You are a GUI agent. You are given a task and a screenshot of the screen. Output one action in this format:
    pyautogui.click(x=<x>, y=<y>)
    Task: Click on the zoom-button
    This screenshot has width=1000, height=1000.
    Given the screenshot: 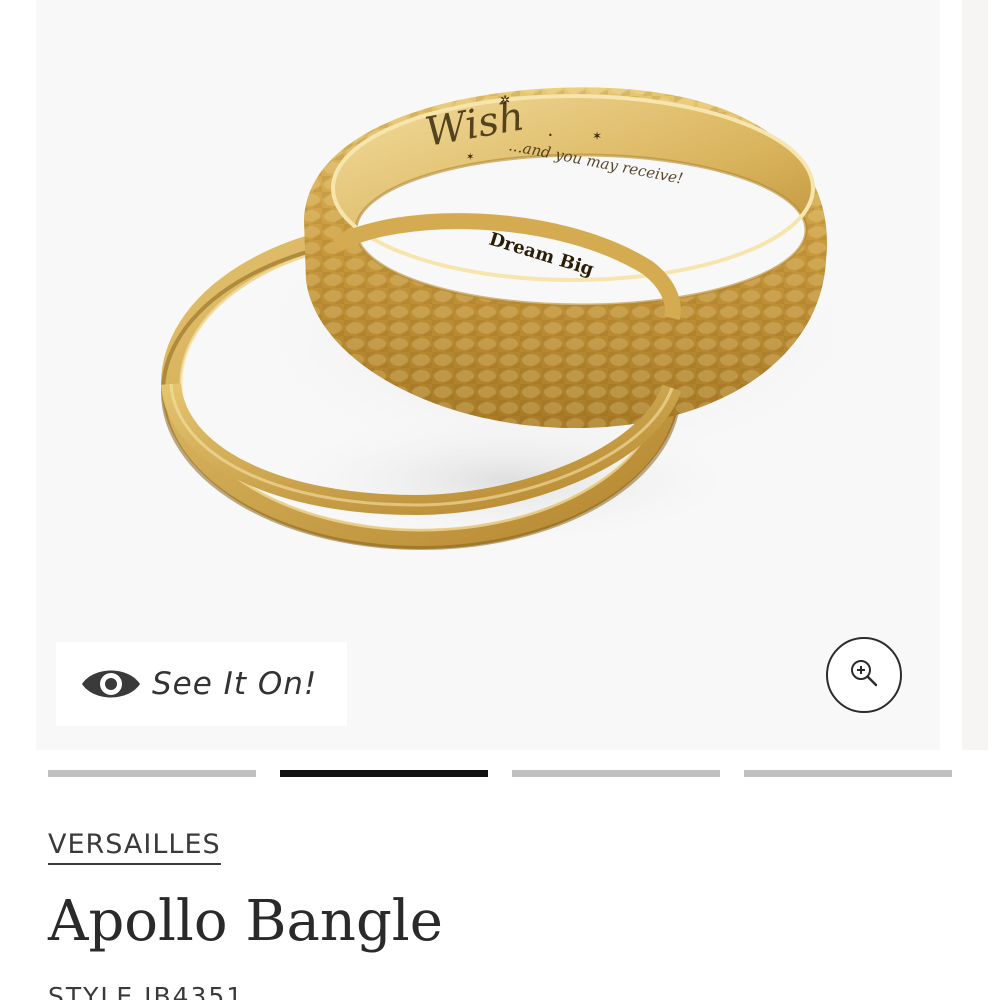 What is the action you would take?
    pyautogui.click(x=864, y=675)
    